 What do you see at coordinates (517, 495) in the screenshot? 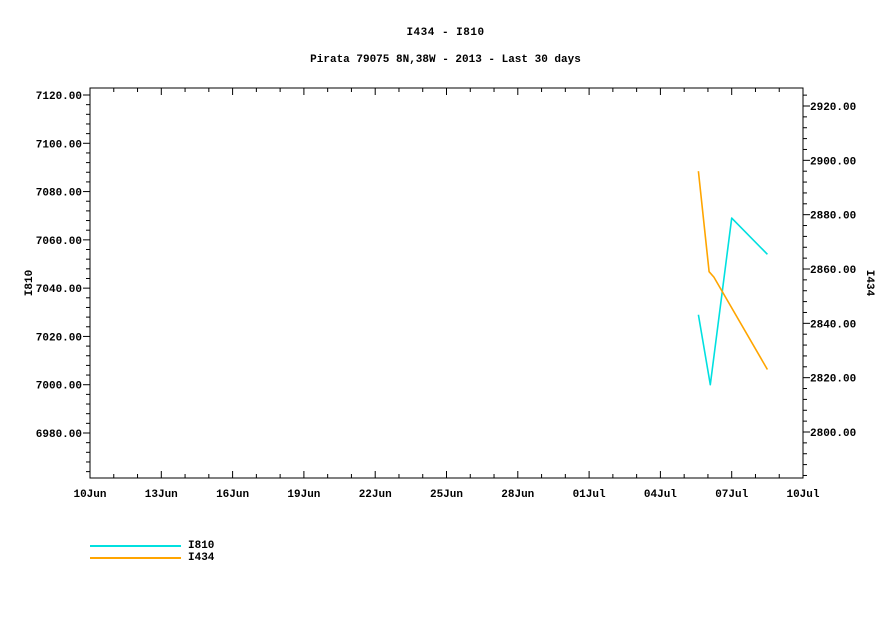
I see `x-tick-label: 28Jun` at bounding box center [517, 495].